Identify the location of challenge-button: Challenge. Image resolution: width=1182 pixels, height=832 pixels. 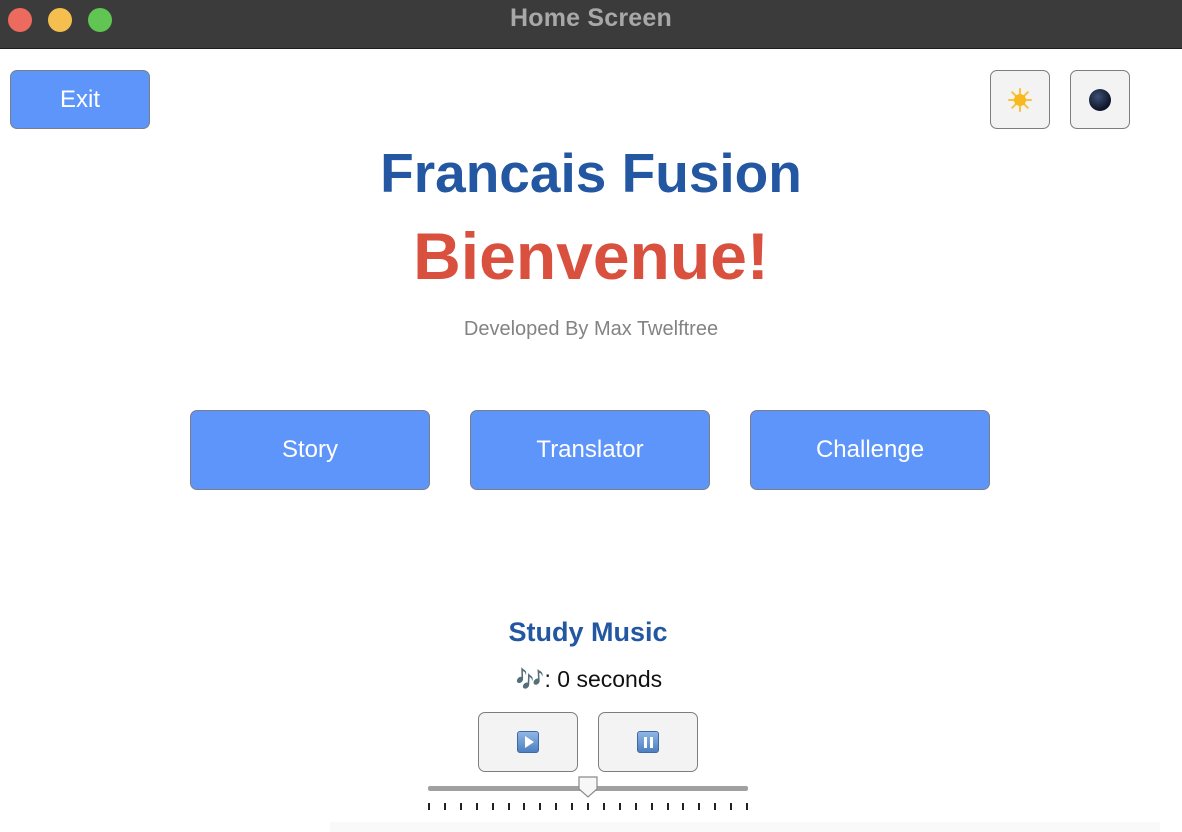
(870, 450).